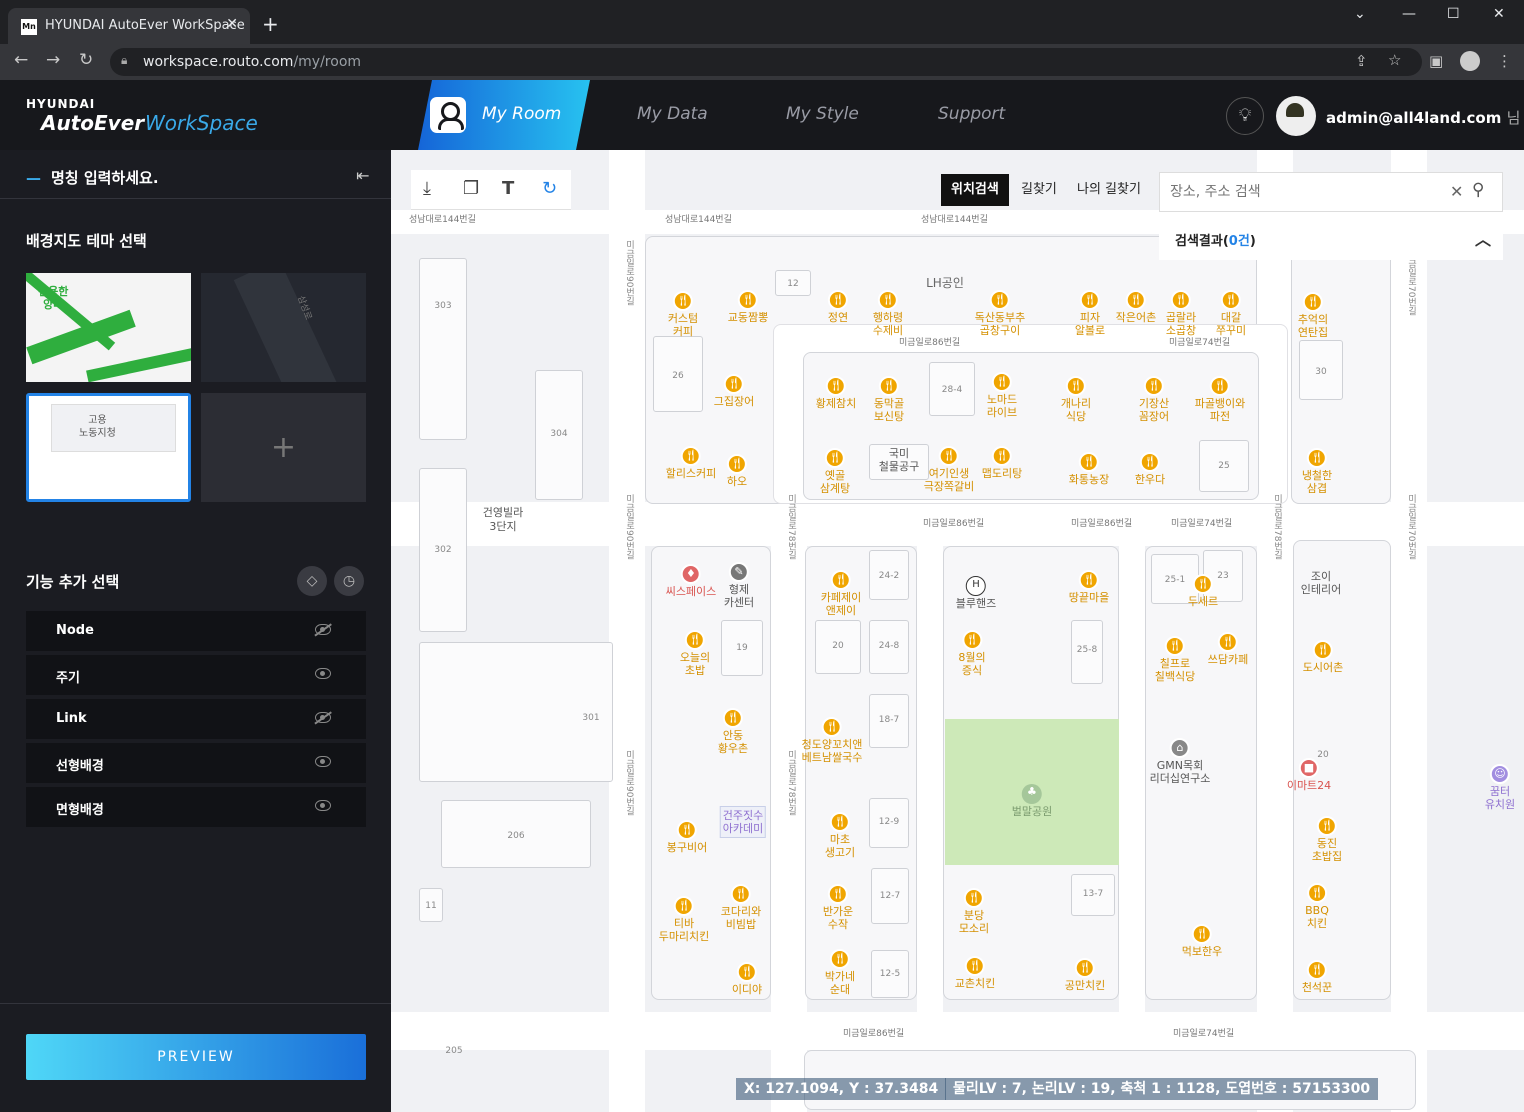 The image size is (1524, 1112). I want to click on poi-restaurant: 🍴︎ 작은어촌, so click(1136, 307).